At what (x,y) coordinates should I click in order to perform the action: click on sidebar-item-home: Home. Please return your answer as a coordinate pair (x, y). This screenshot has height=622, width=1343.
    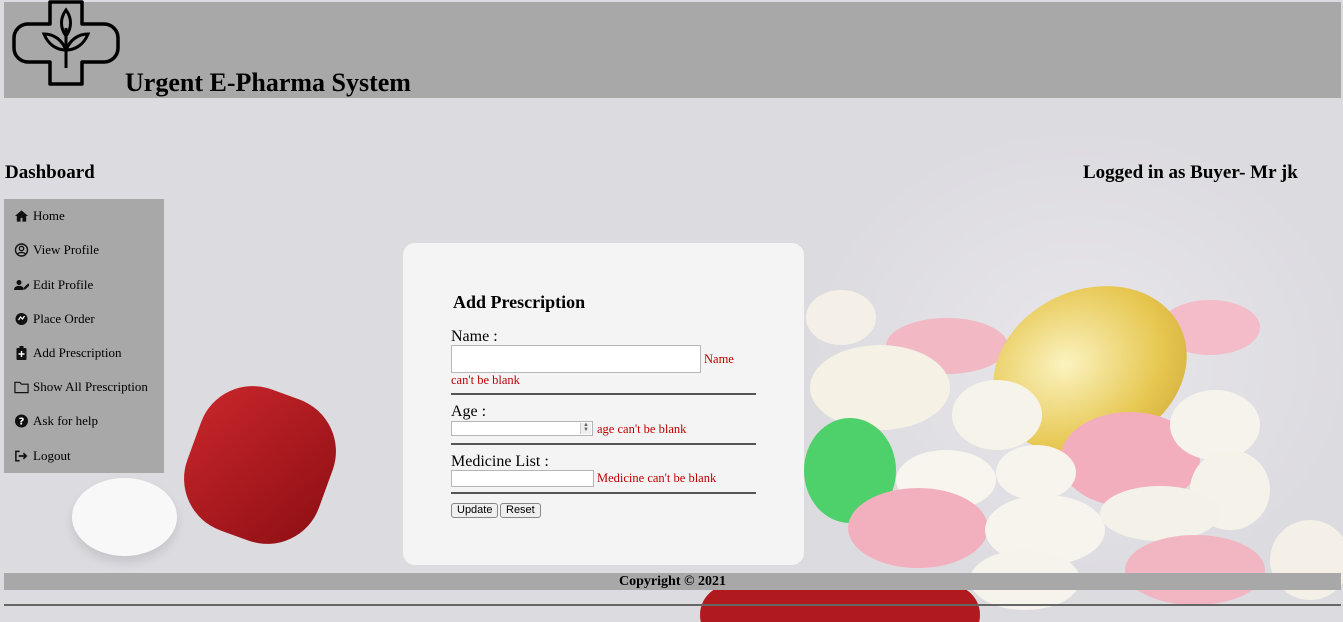
    Looking at the image, I should click on (39, 216).